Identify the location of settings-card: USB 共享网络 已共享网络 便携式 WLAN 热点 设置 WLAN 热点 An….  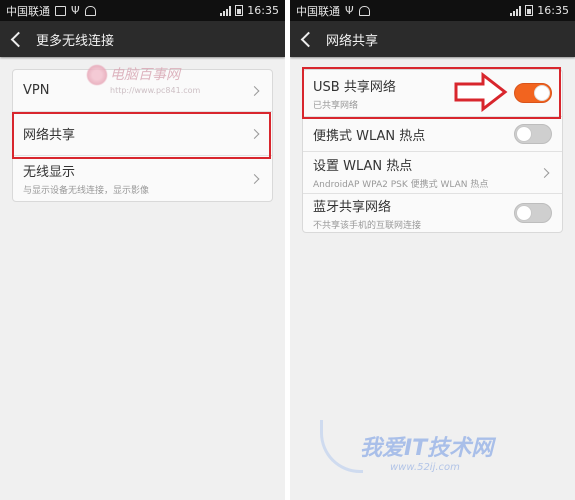
(432, 151).